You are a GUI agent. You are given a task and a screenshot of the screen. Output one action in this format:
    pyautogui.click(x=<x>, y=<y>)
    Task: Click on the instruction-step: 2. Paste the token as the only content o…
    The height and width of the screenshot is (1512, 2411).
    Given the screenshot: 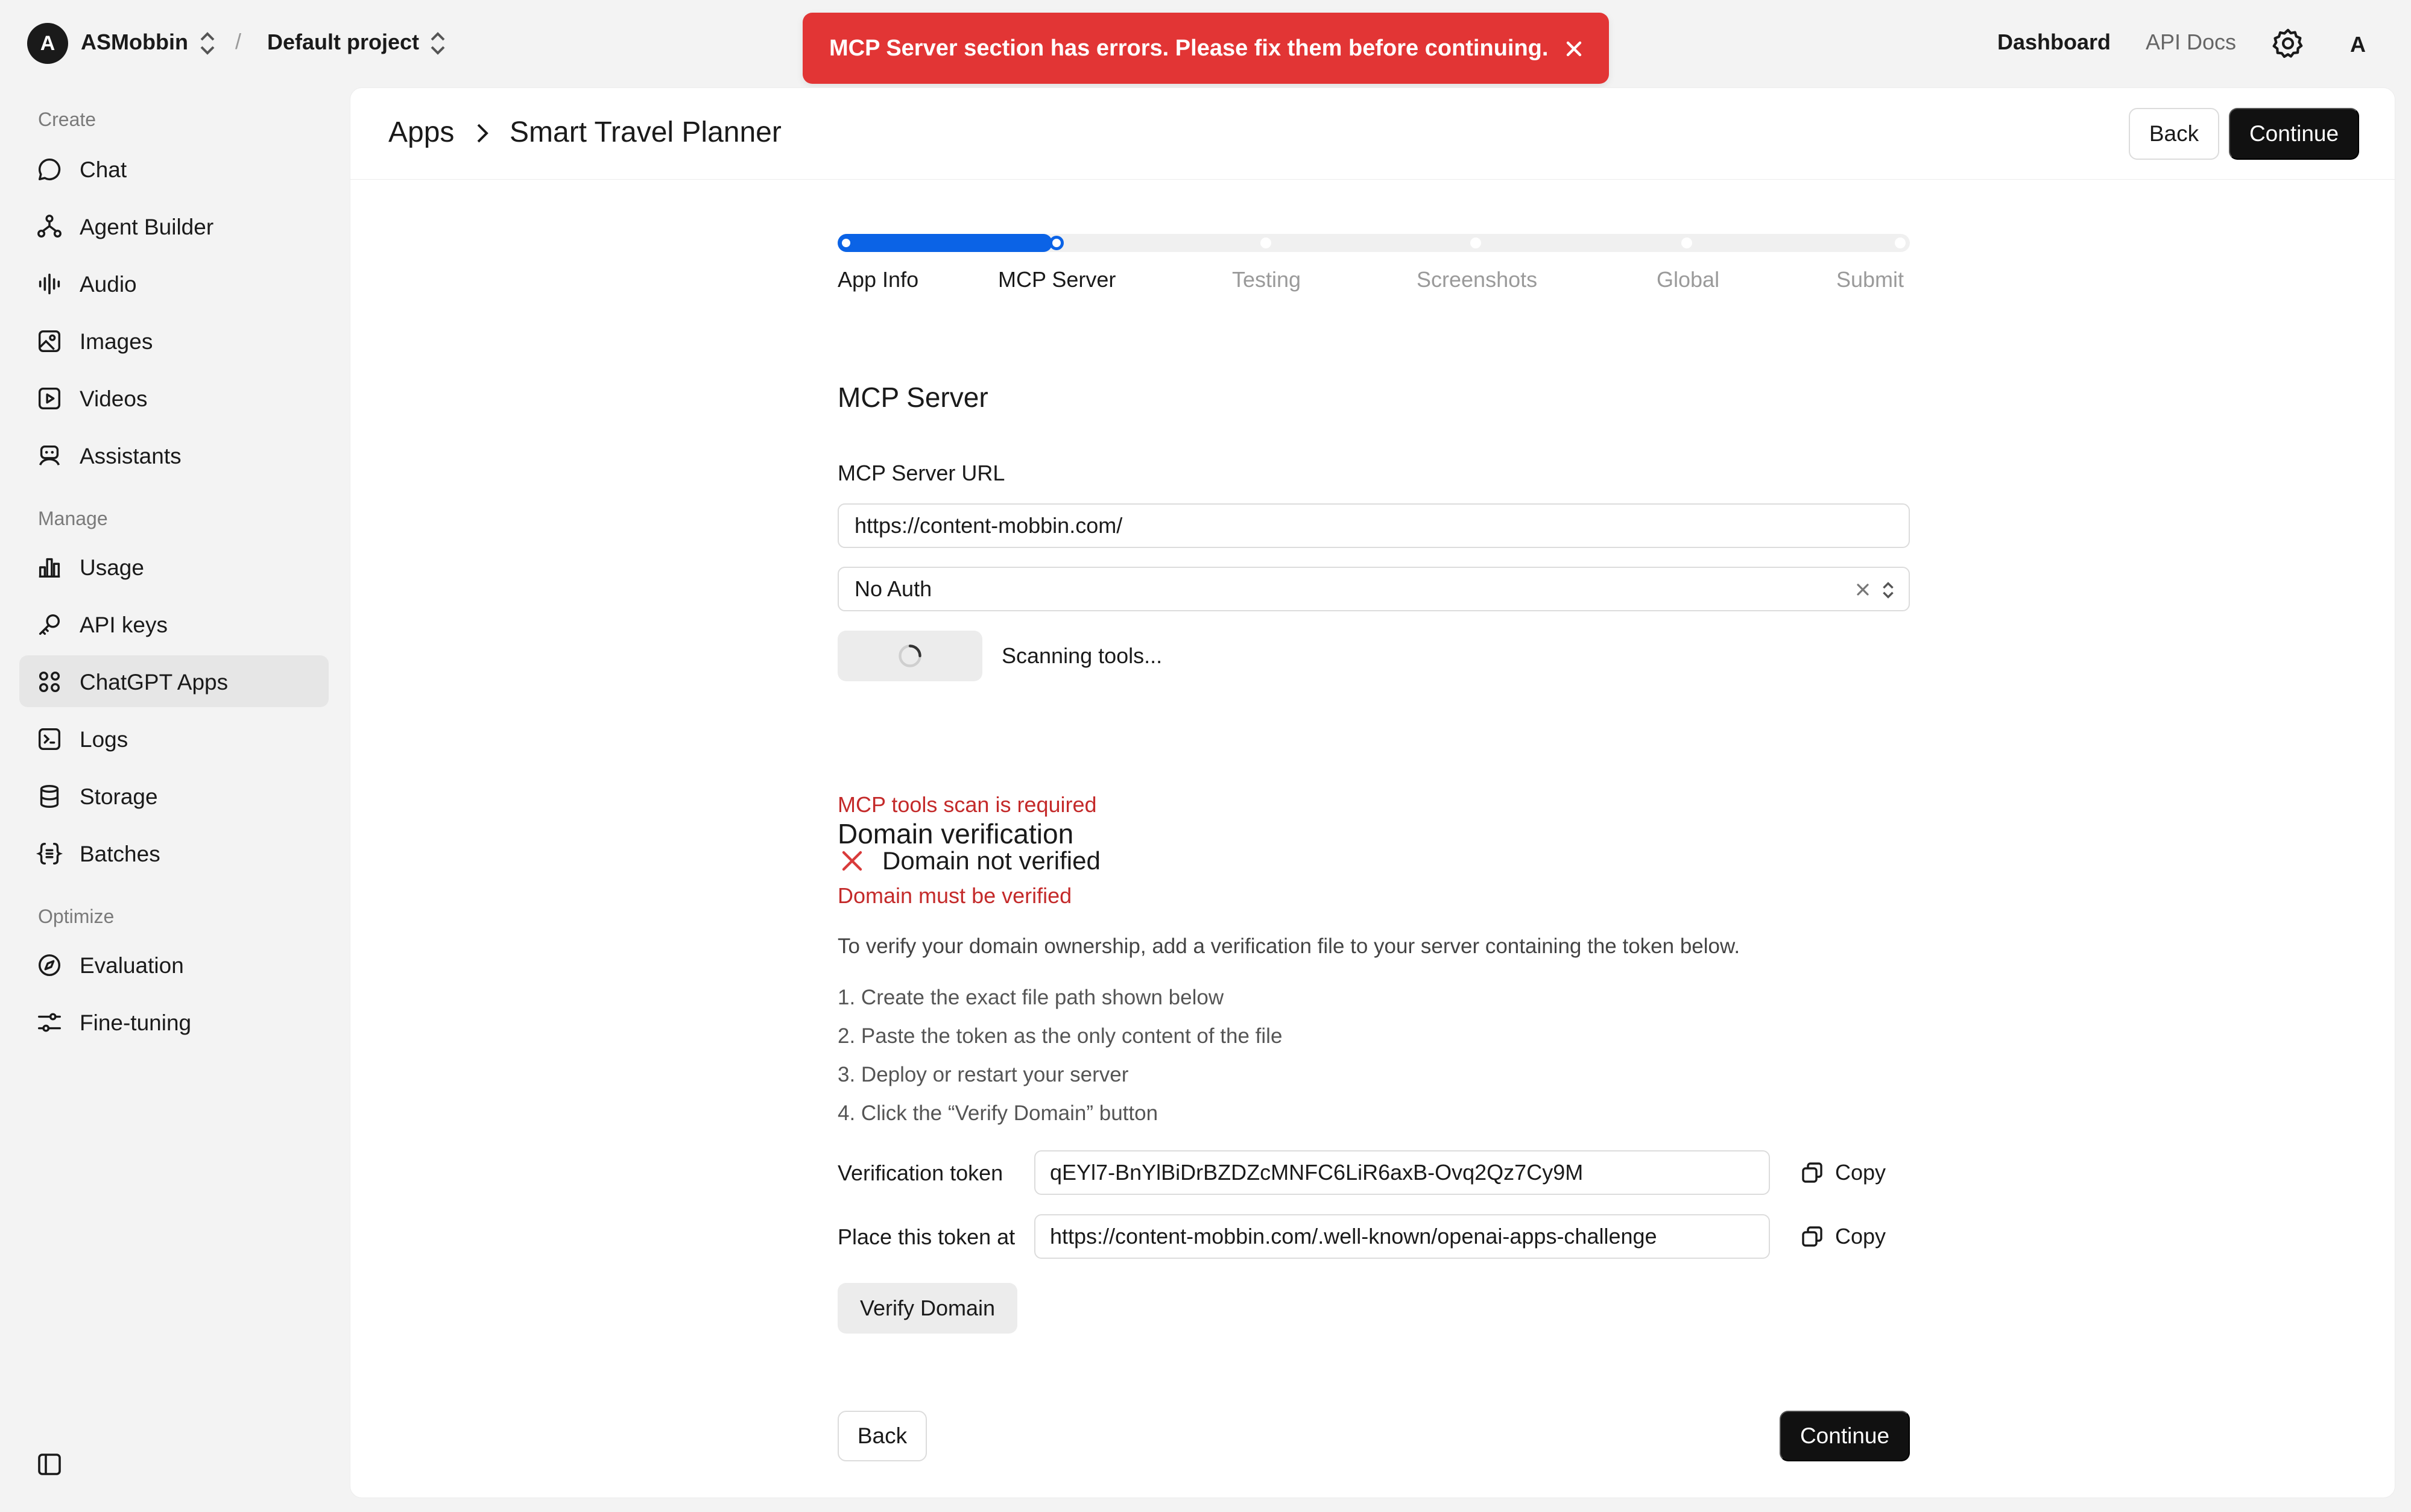 What is the action you would take?
    pyautogui.click(x=1060, y=1036)
    